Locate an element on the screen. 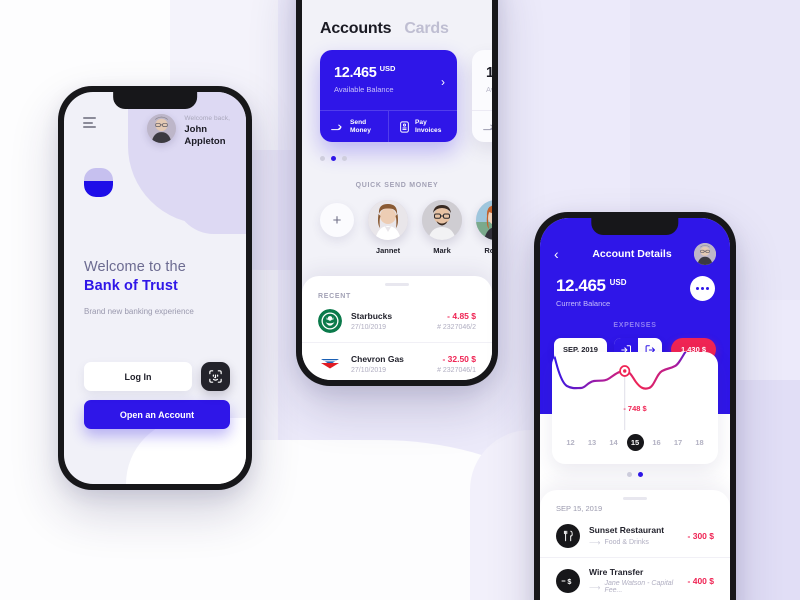  welcome-user-block: Welcome back, John Appleton is located at coordinates (188, 130).